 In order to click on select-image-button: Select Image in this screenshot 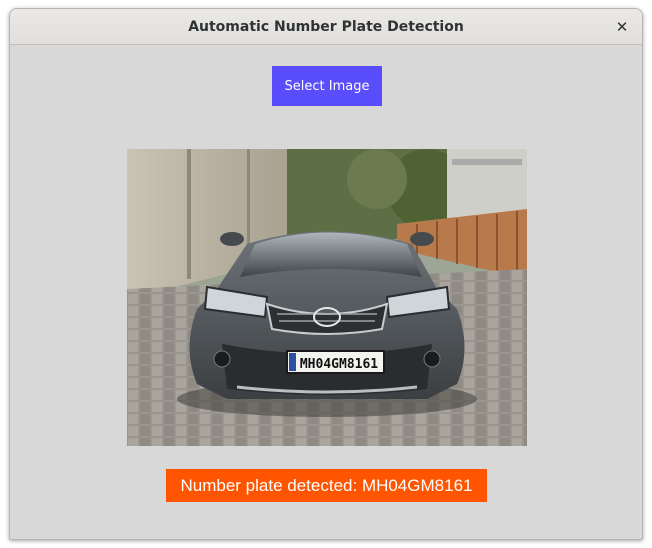, I will do `click(327, 86)`.